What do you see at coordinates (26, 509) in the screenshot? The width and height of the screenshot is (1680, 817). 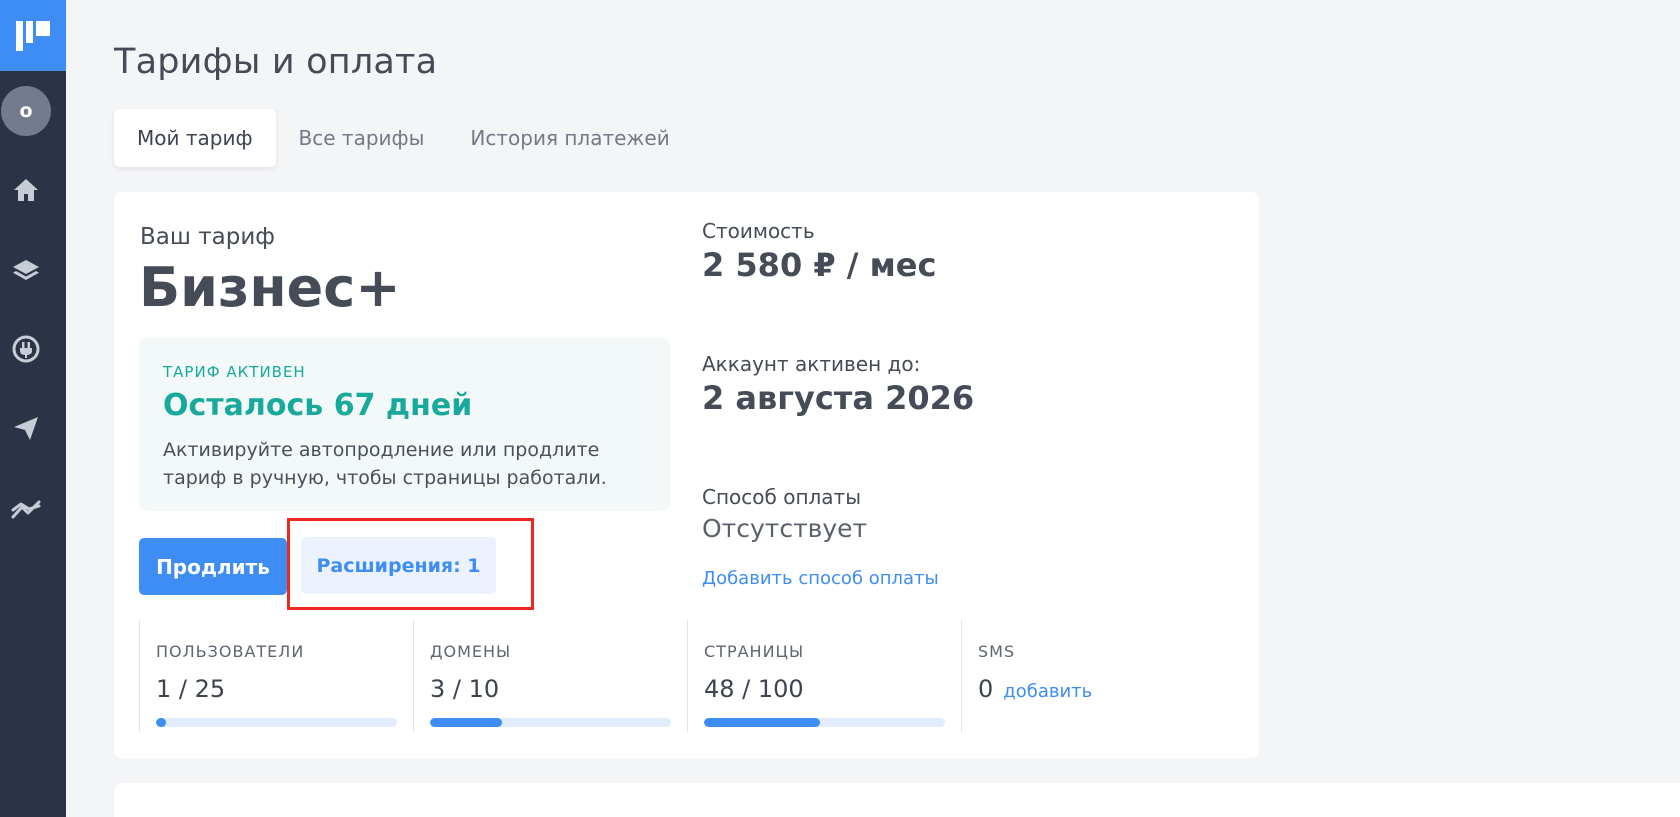 I see `analytics-icon` at bounding box center [26, 509].